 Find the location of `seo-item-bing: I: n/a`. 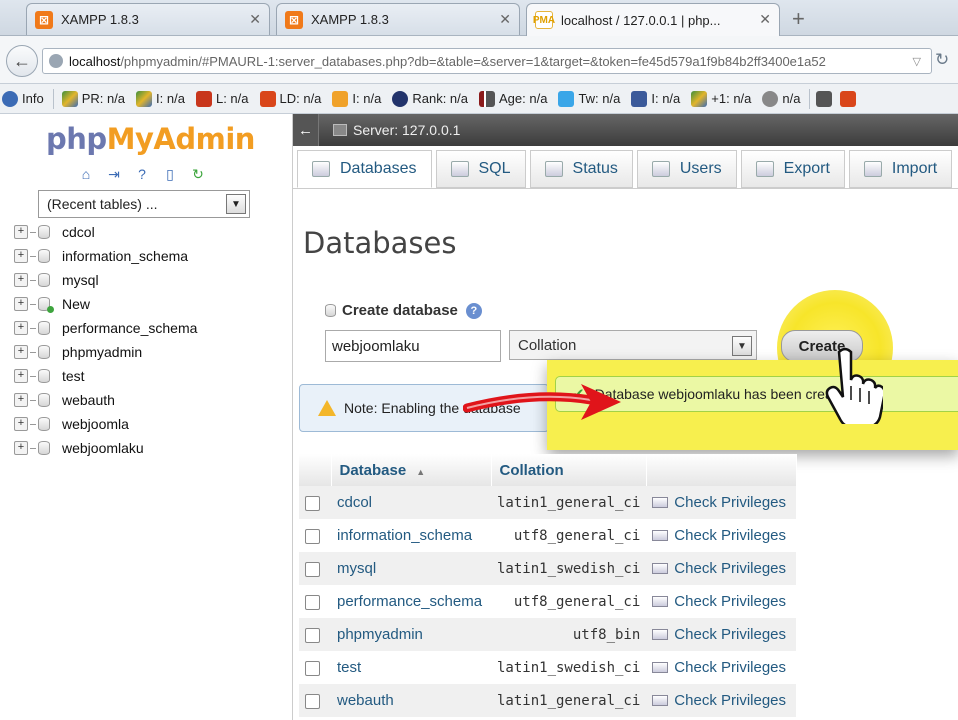

seo-item-bing: I: n/a is located at coordinates (355, 98).